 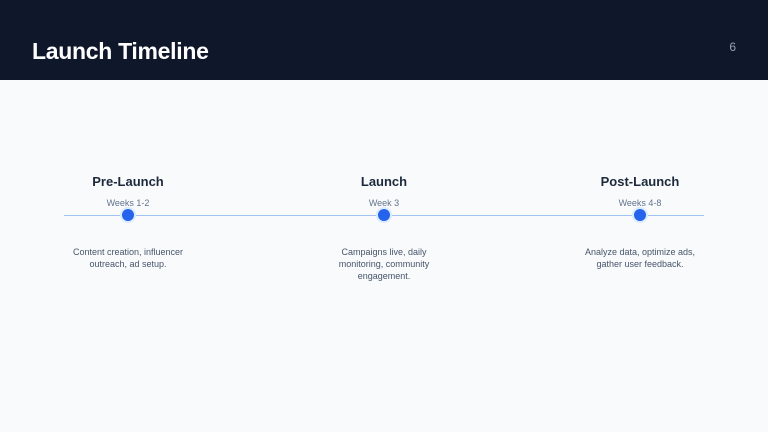 I want to click on page-number: 6, so click(x=732, y=47).